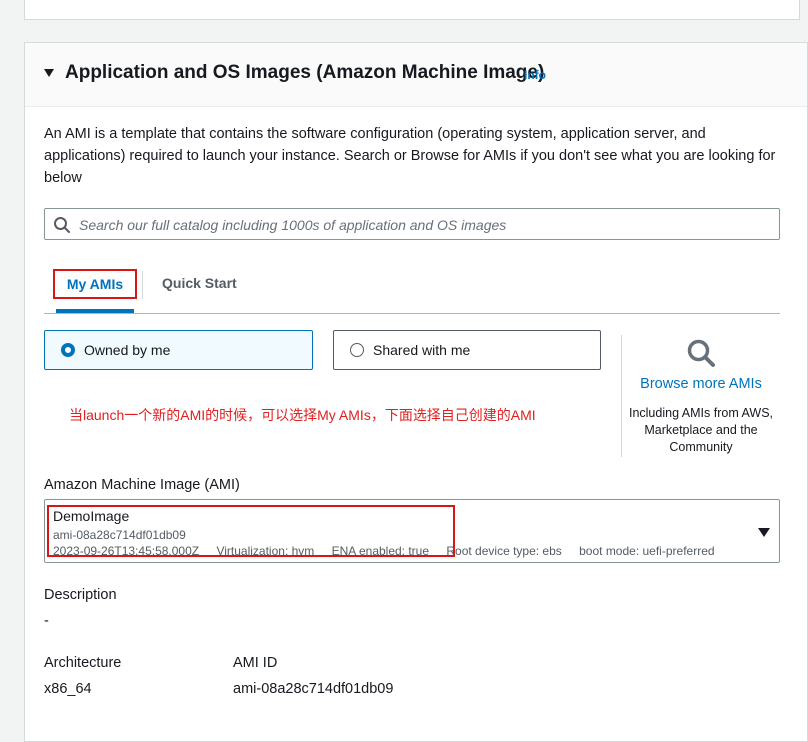  What do you see at coordinates (62, 225) in the screenshot?
I see `search-icon` at bounding box center [62, 225].